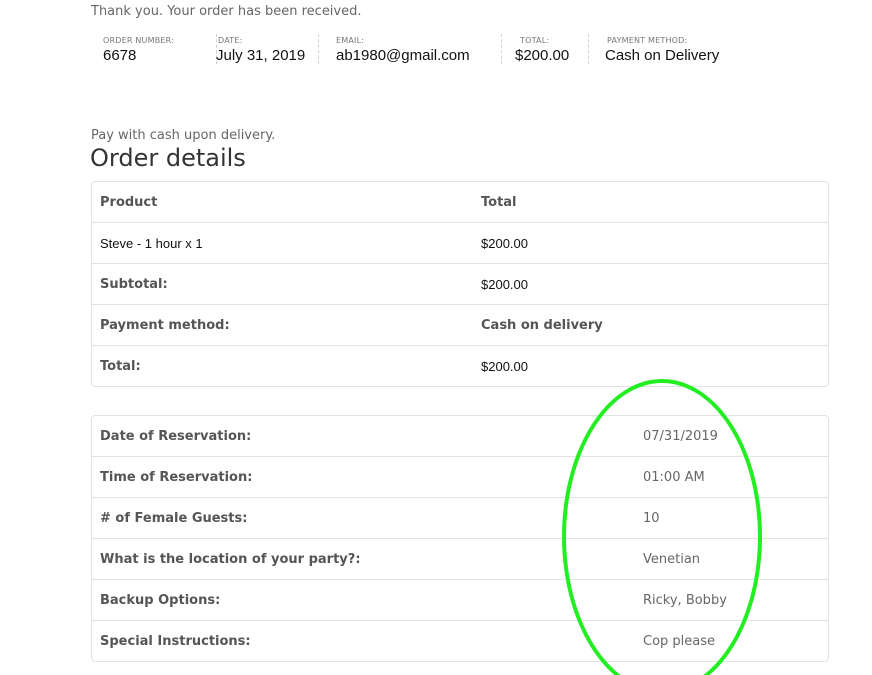 This screenshot has width=872, height=675. What do you see at coordinates (535, 40) in the screenshot?
I see `total-label: TOTAL:` at bounding box center [535, 40].